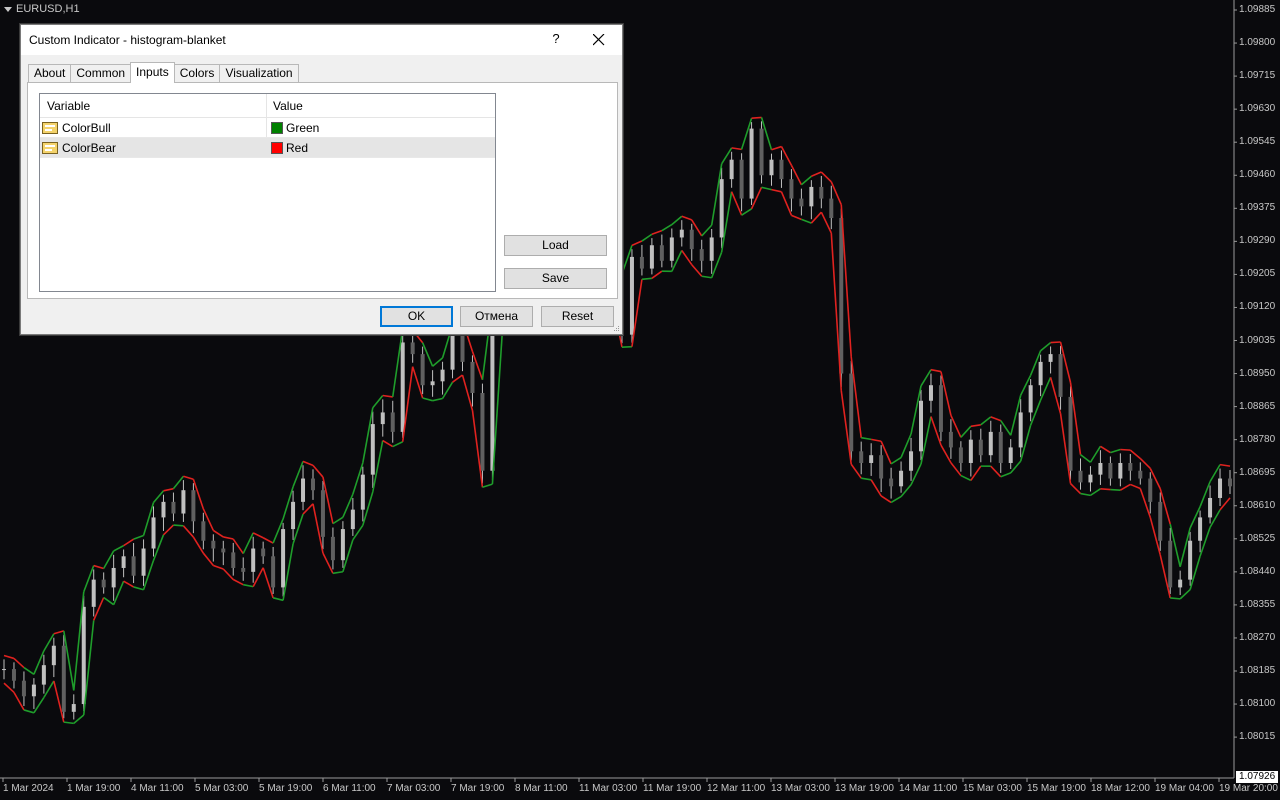  I want to click on resize-grip-icon, so click(616, 328).